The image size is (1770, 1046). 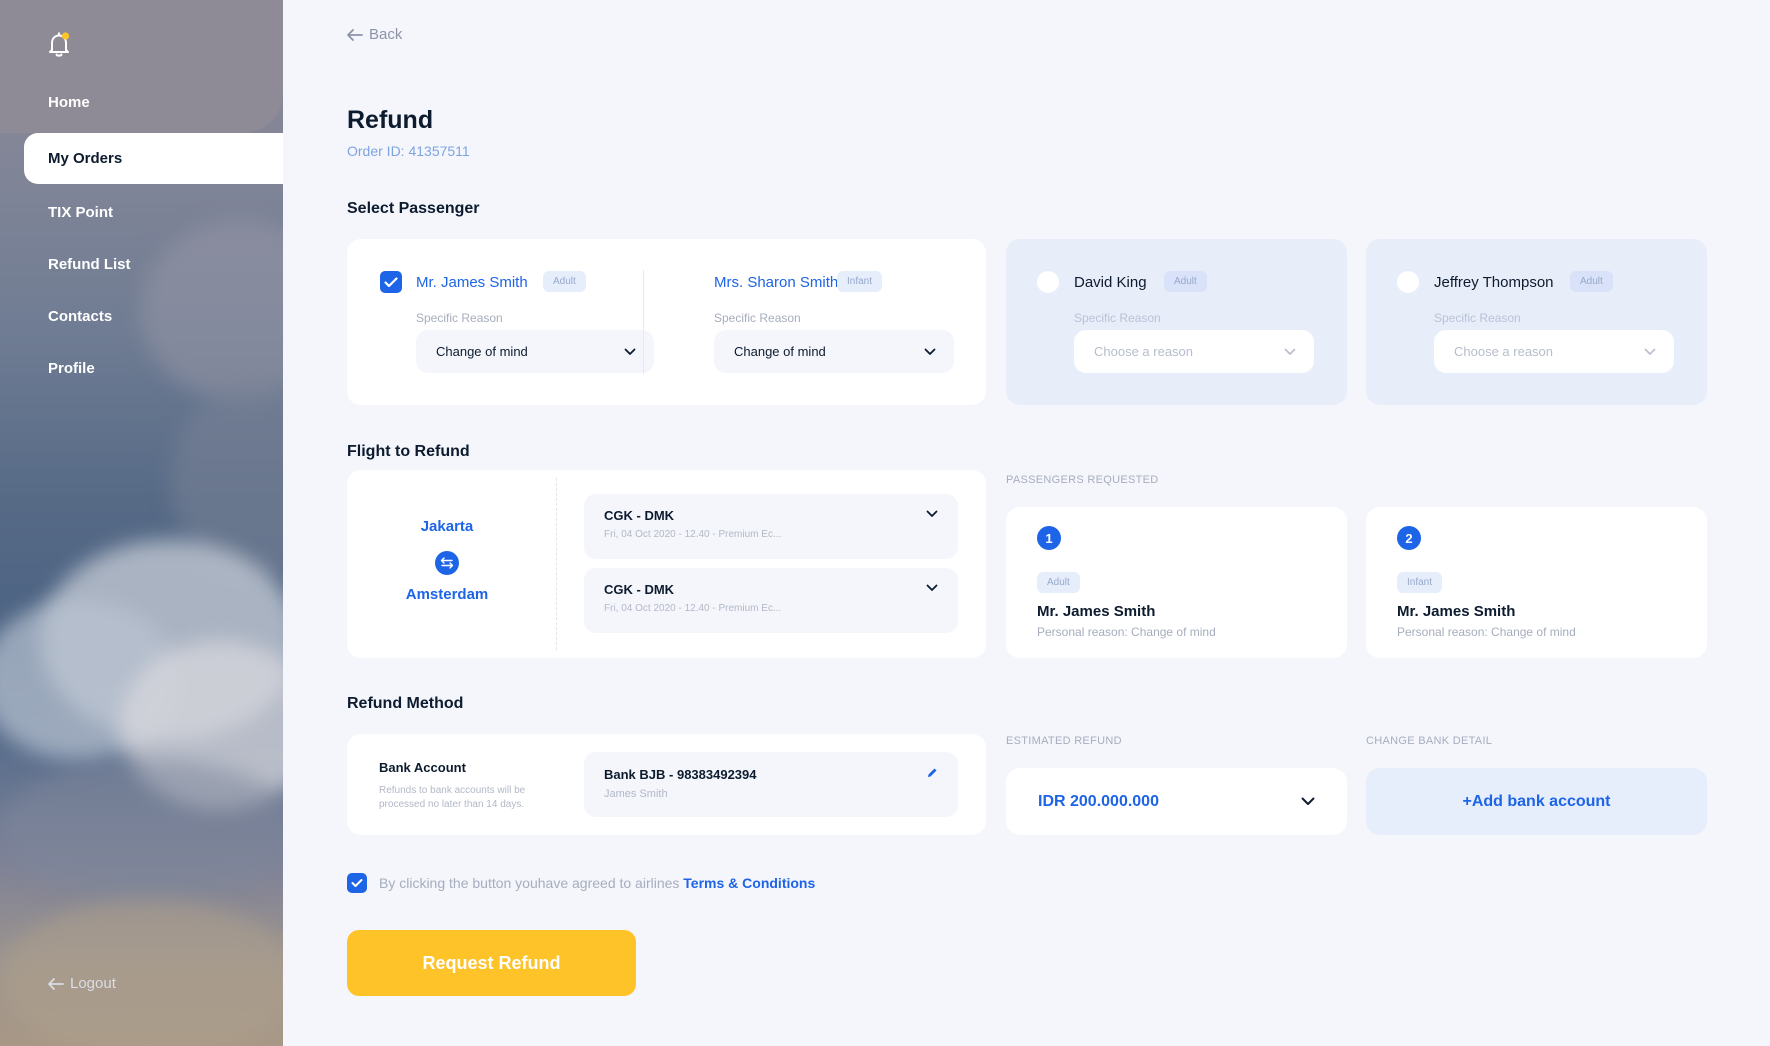 I want to click on passenger-number: 1, so click(x=1049, y=538).